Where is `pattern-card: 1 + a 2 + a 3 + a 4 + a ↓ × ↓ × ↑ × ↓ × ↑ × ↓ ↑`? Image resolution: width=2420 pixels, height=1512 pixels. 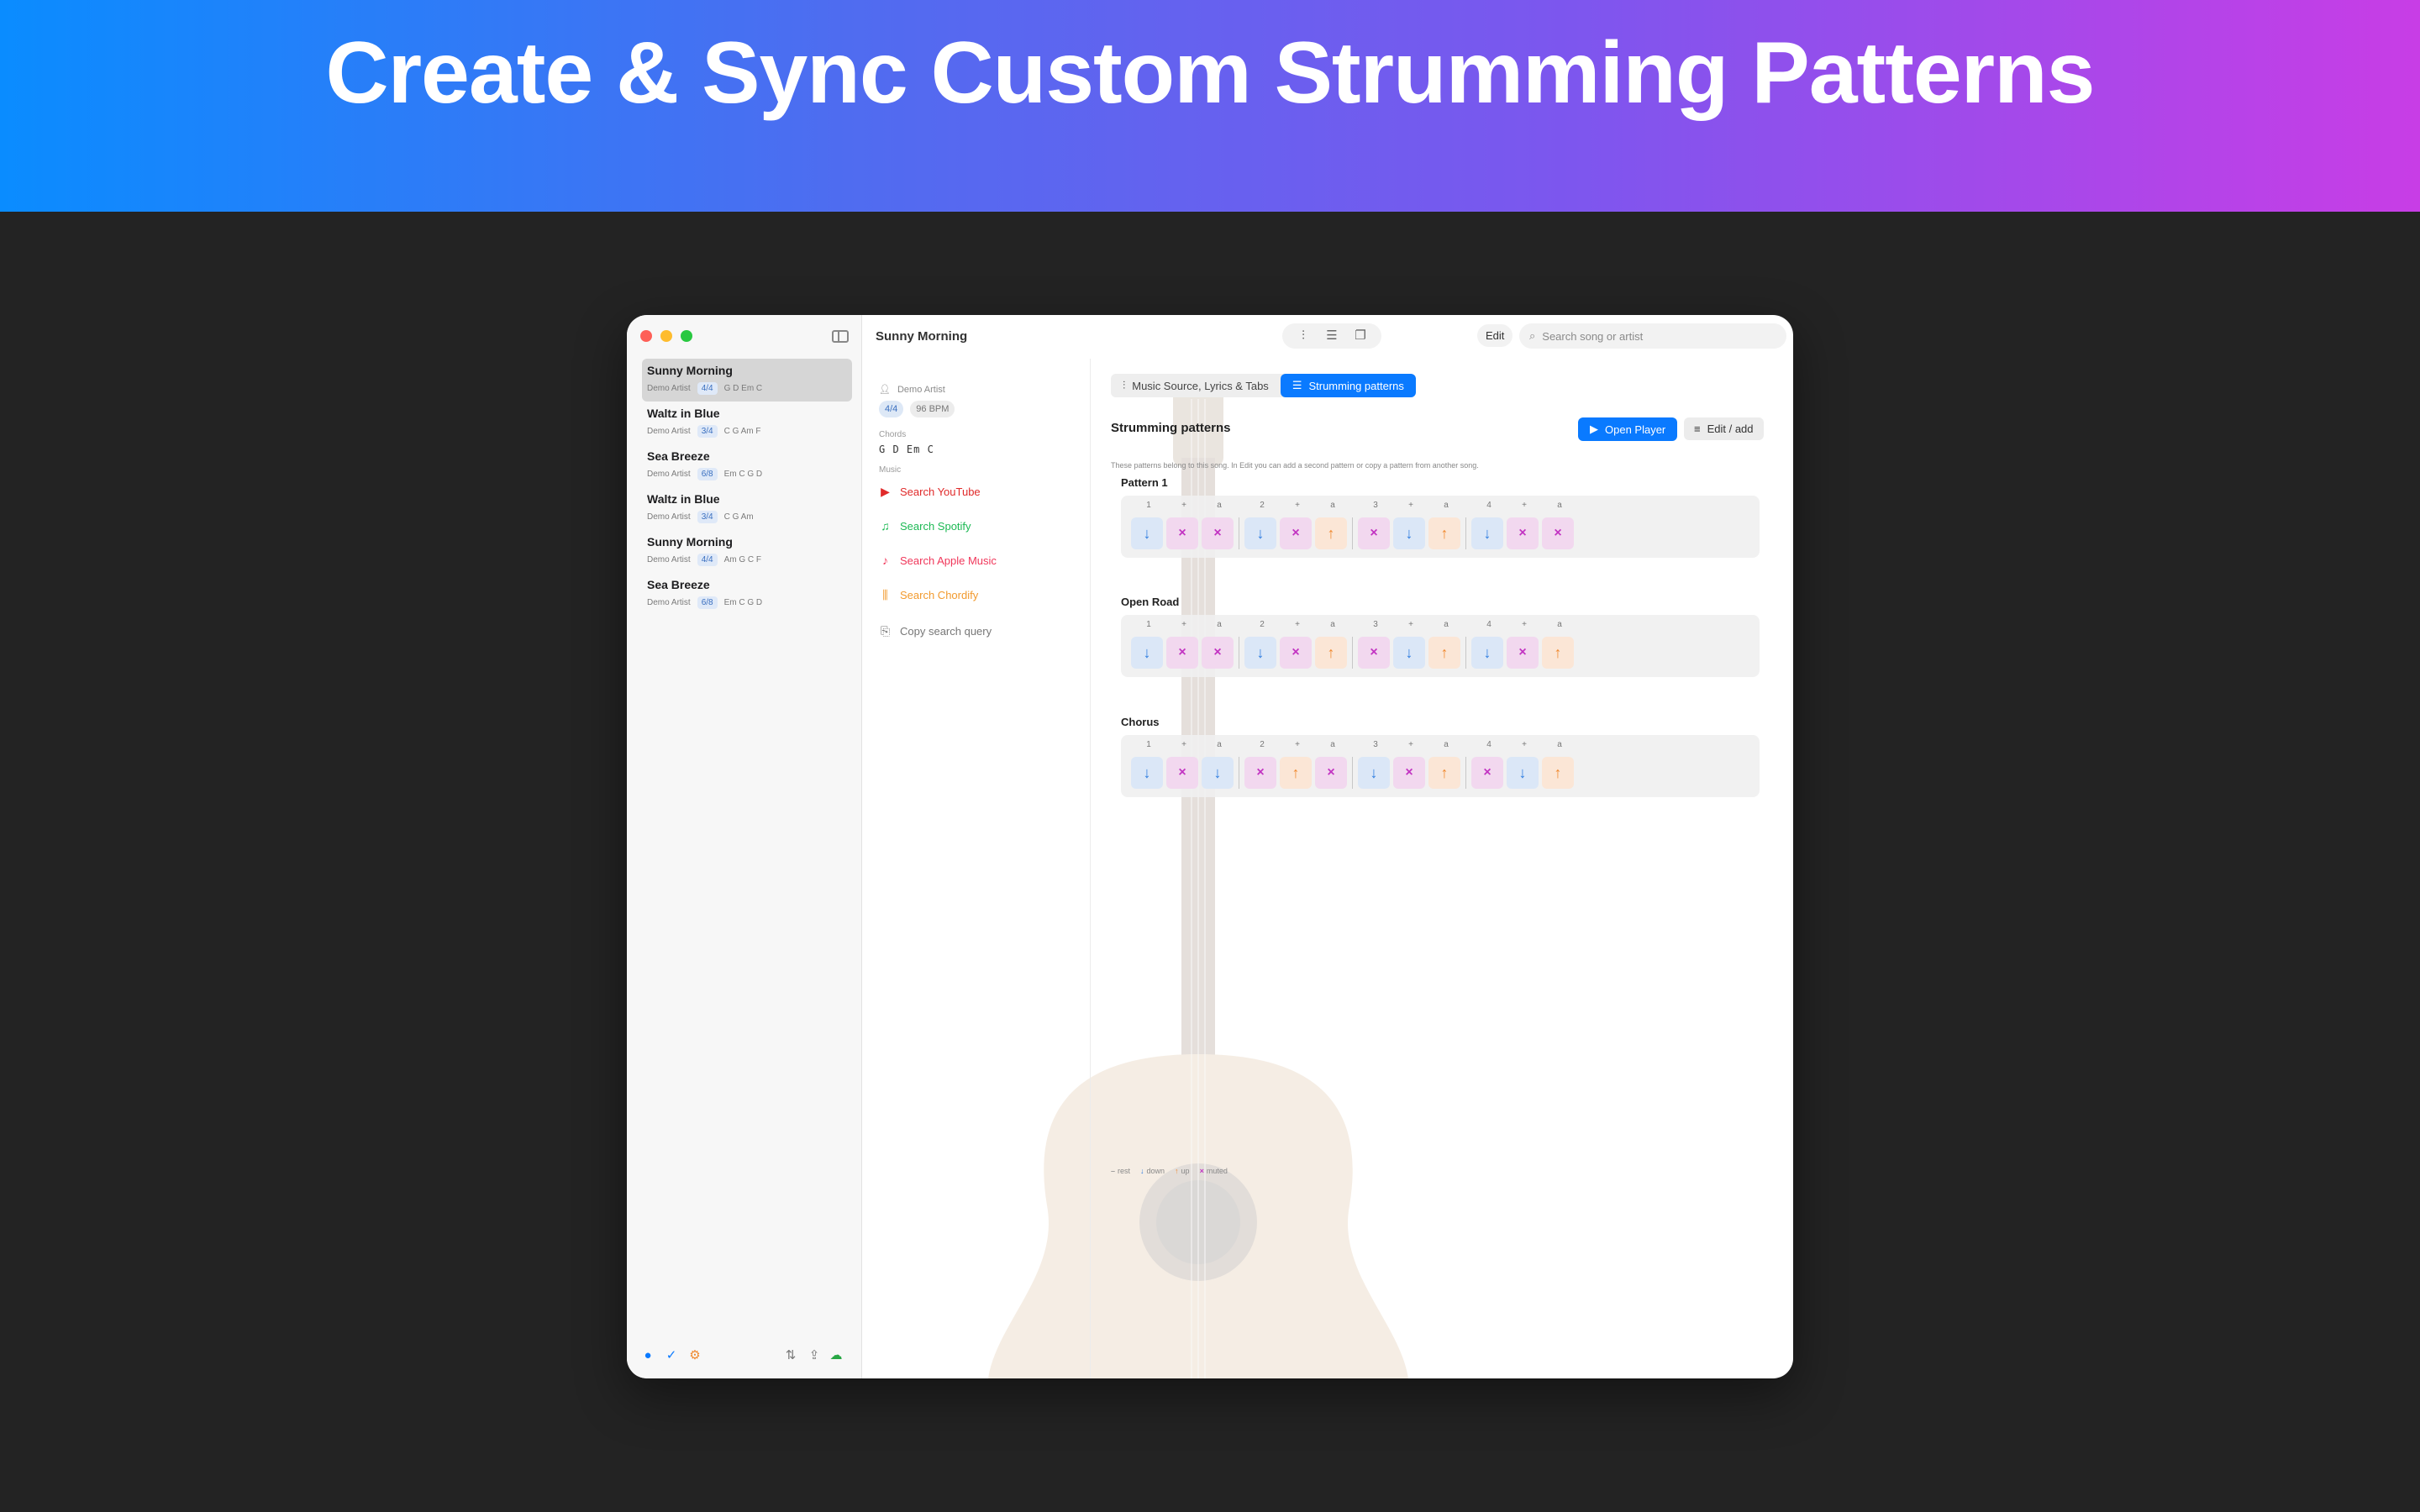
pattern-card: 1 + a 2 + a 3 + a 4 + a ↓ × ↓ × ↑ × ↓ × ↑ × ↓ ↑ is located at coordinates (1440, 766).